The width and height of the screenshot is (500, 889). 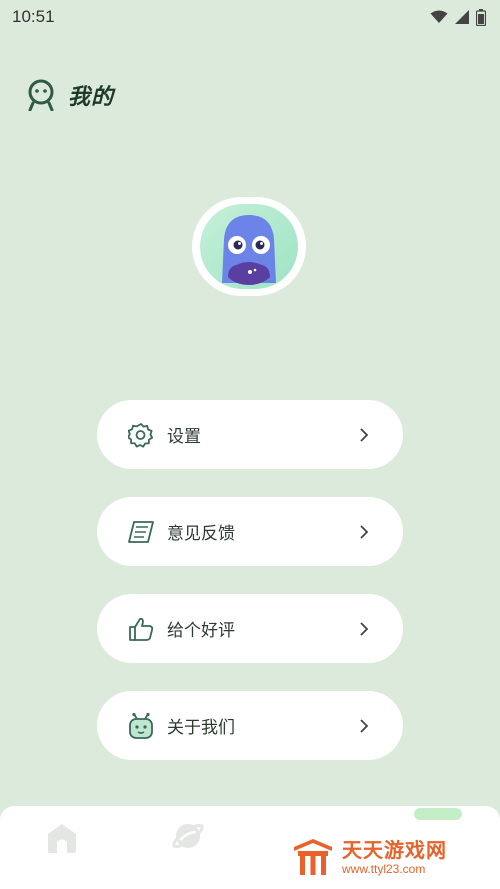 I want to click on gear-icon, so click(x=141, y=435).